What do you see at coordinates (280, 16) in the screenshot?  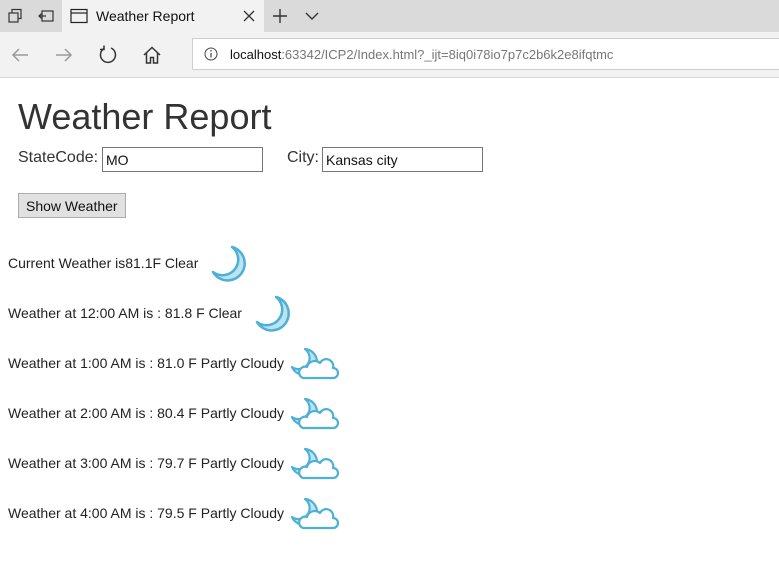 I see `new-tab-icon` at bounding box center [280, 16].